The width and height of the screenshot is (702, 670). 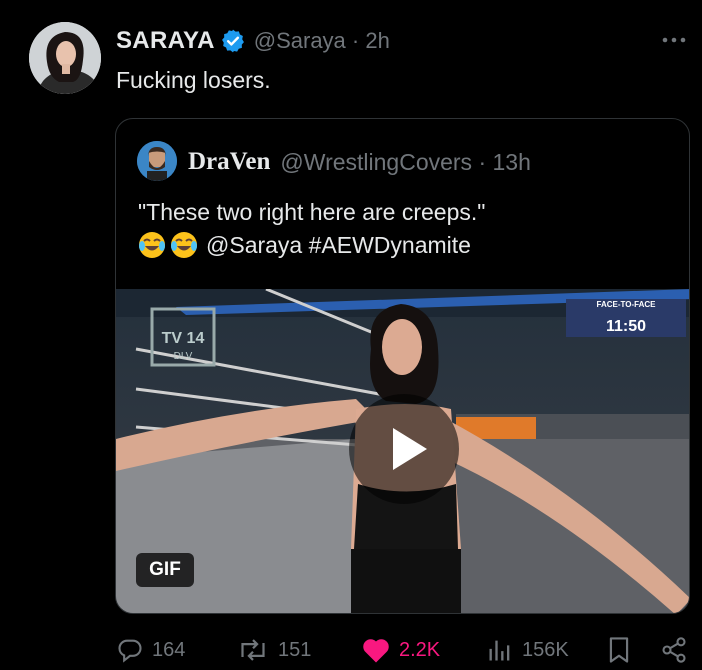 What do you see at coordinates (233, 41) in the screenshot?
I see `verified-badge-icon` at bounding box center [233, 41].